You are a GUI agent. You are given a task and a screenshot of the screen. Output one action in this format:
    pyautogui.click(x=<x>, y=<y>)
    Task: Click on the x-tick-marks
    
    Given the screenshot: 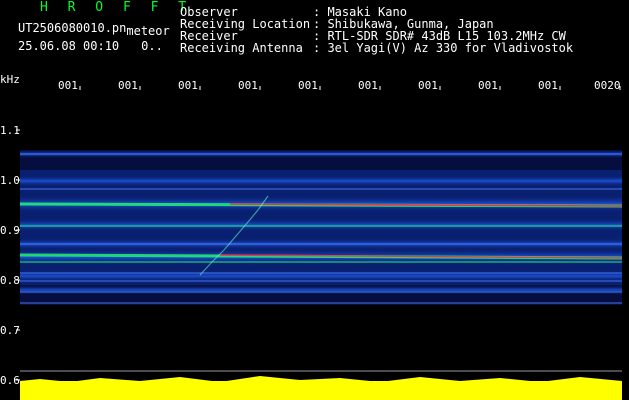 What is the action you would take?
    pyautogui.click(x=350, y=88)
    